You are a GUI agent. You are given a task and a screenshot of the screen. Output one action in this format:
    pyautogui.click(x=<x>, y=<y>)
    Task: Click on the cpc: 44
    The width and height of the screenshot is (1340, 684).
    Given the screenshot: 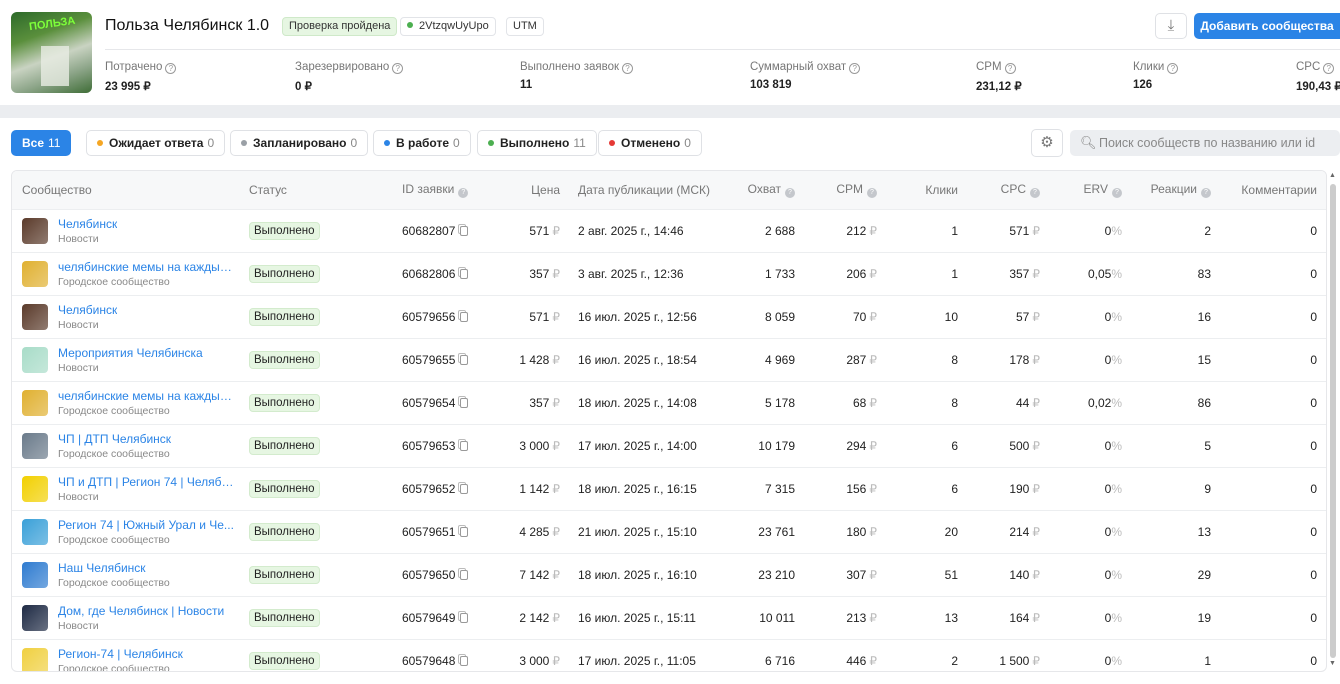 What is the action you would take?
    pyautogui.click(x=1023, y=403)
    